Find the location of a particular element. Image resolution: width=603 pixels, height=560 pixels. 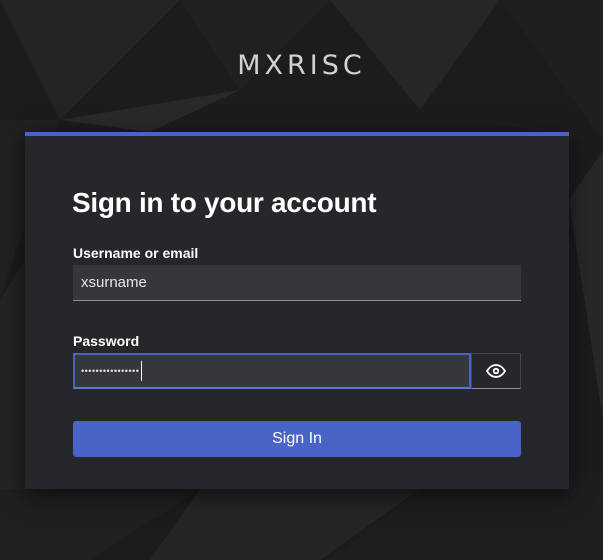

eye-icon is located at coordinates (496, 371).